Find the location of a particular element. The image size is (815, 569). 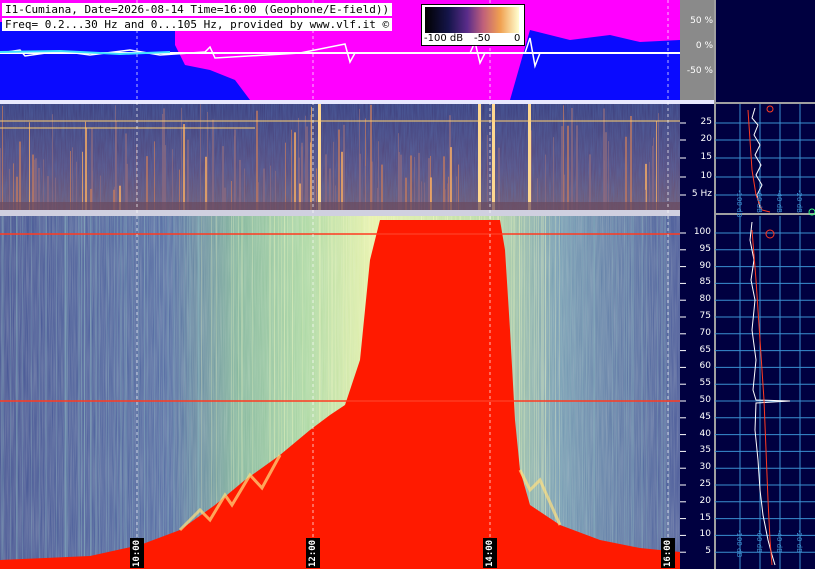

elf-frequency-tick: 20 is located at coordinates (706, 139).